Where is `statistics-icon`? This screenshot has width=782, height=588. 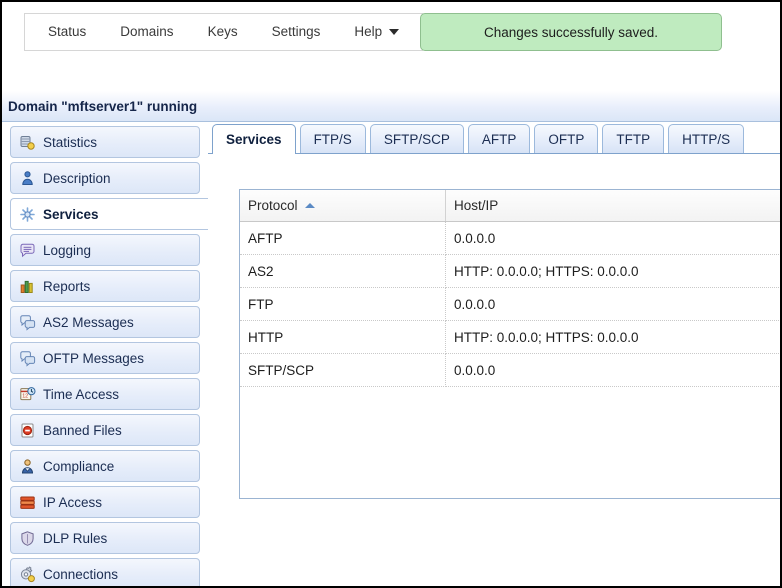 statistics-icon is located at coordinates (27, 142).